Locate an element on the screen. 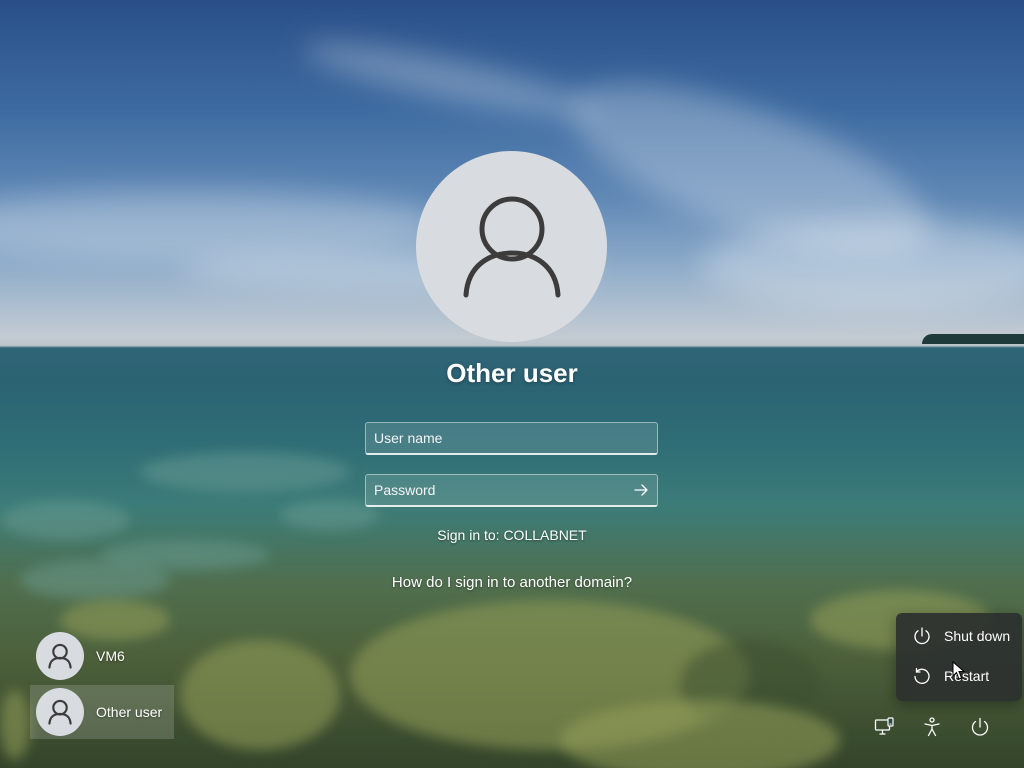 This screenshot has width=1024, height=768. sign-in-domain-text: Sign in to: COLLABNET is located at coordinates (512, 535).